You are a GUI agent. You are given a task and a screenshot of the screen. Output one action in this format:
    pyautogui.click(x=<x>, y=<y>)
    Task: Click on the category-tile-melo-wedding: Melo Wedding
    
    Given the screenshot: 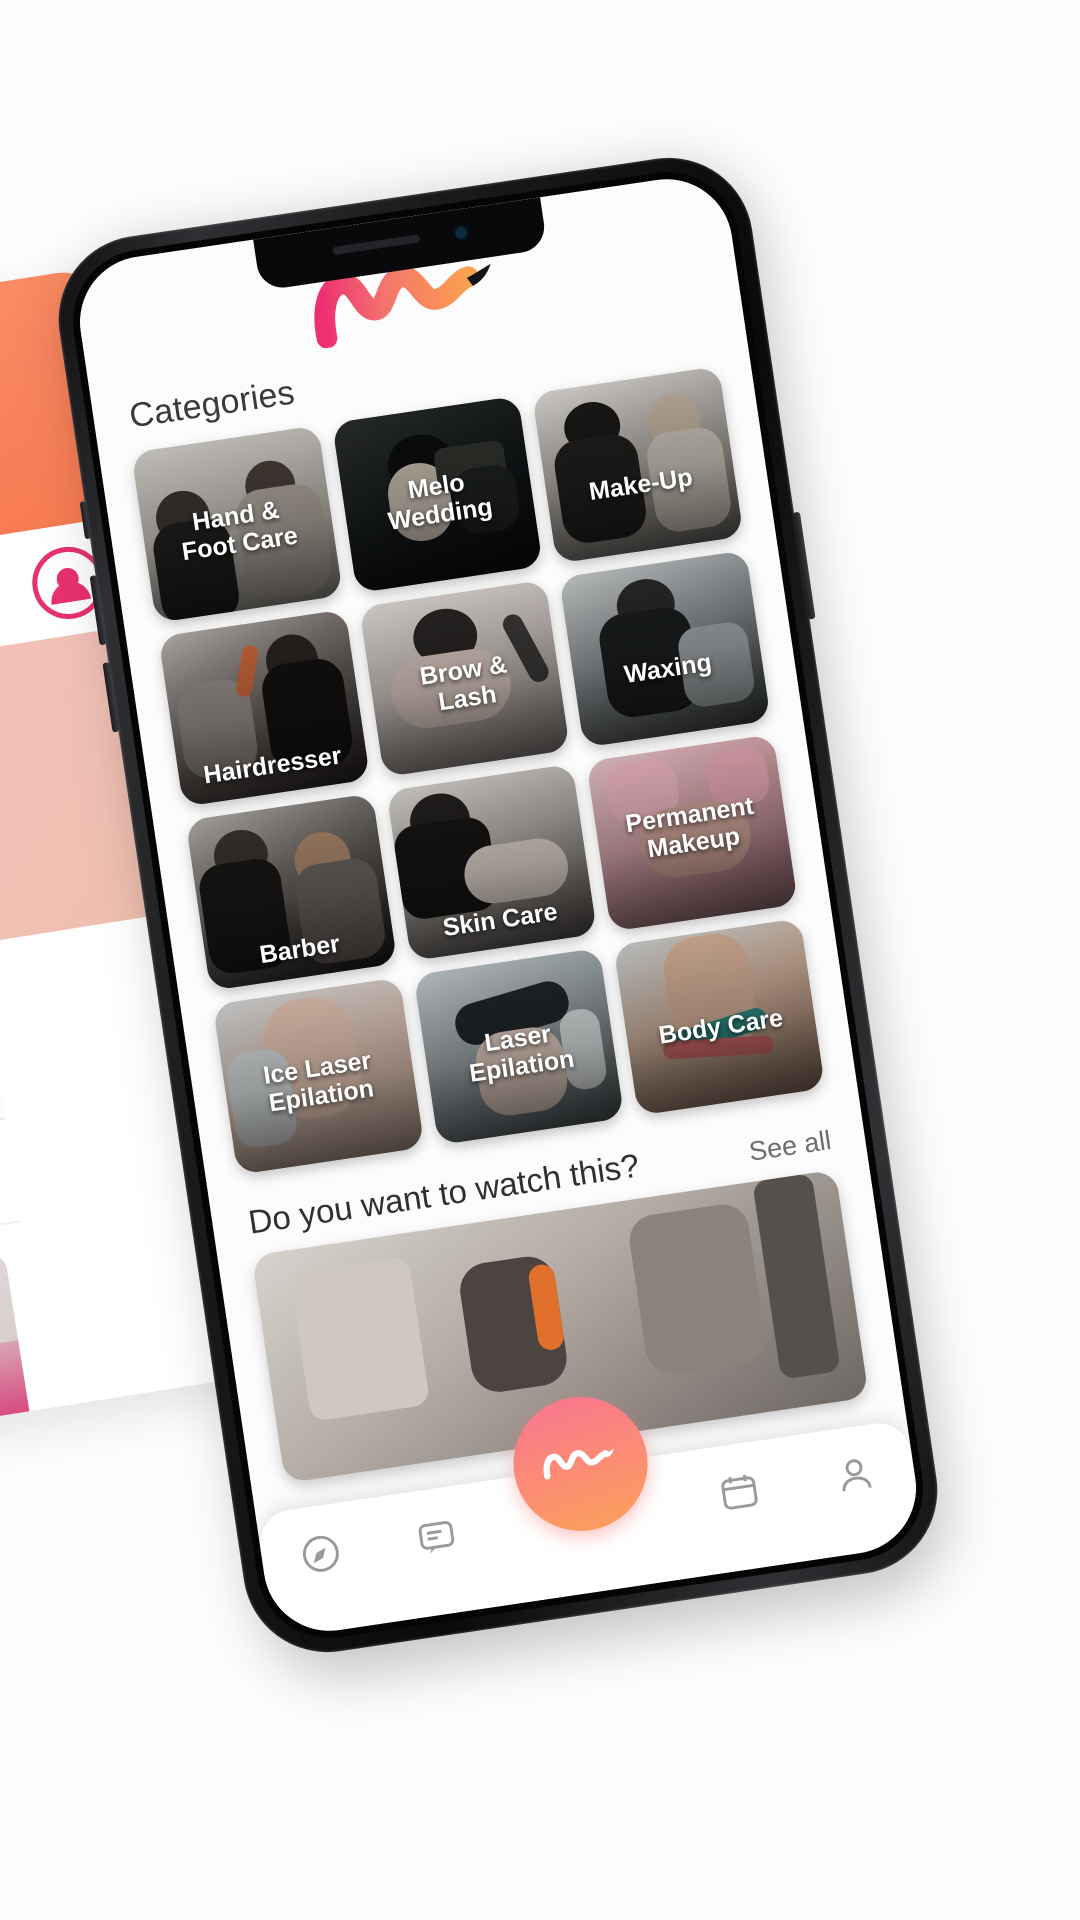 What is the action you would take?
    pyautogui.click(x=437, y=494)
    